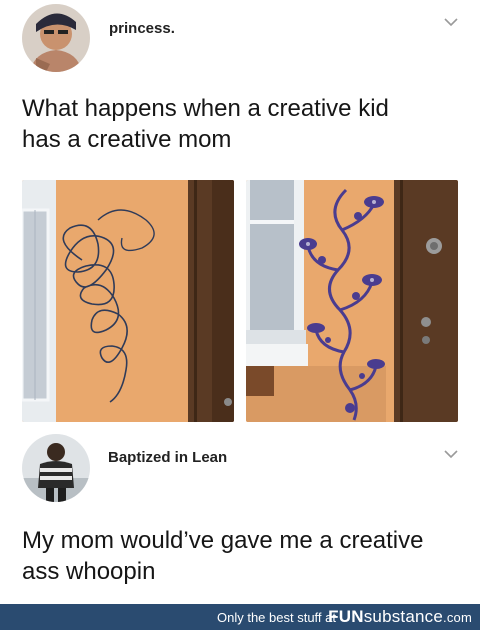 This screenshot has height=630, width=480. I want to click on brand-suffix: substance, so click(403, 616).